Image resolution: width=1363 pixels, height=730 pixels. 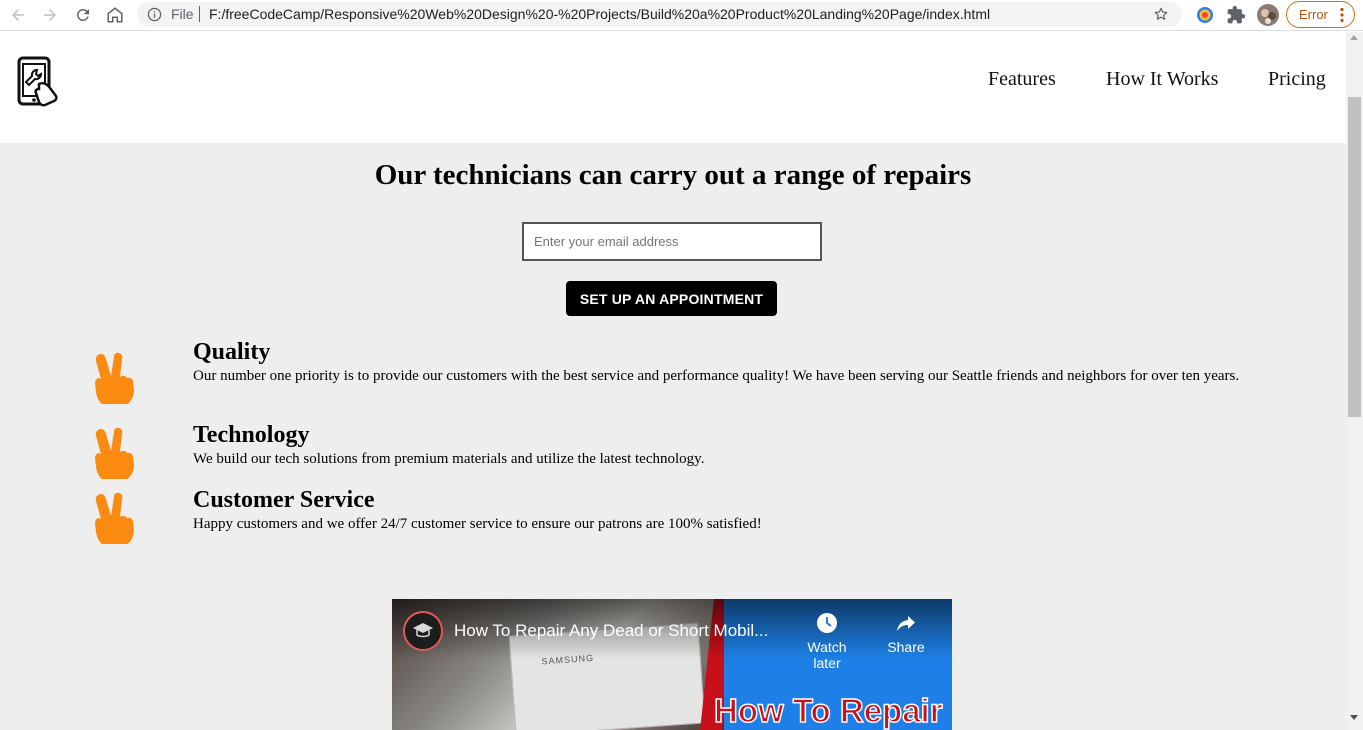 I want to click on home-button, so click(x=115, y=15).